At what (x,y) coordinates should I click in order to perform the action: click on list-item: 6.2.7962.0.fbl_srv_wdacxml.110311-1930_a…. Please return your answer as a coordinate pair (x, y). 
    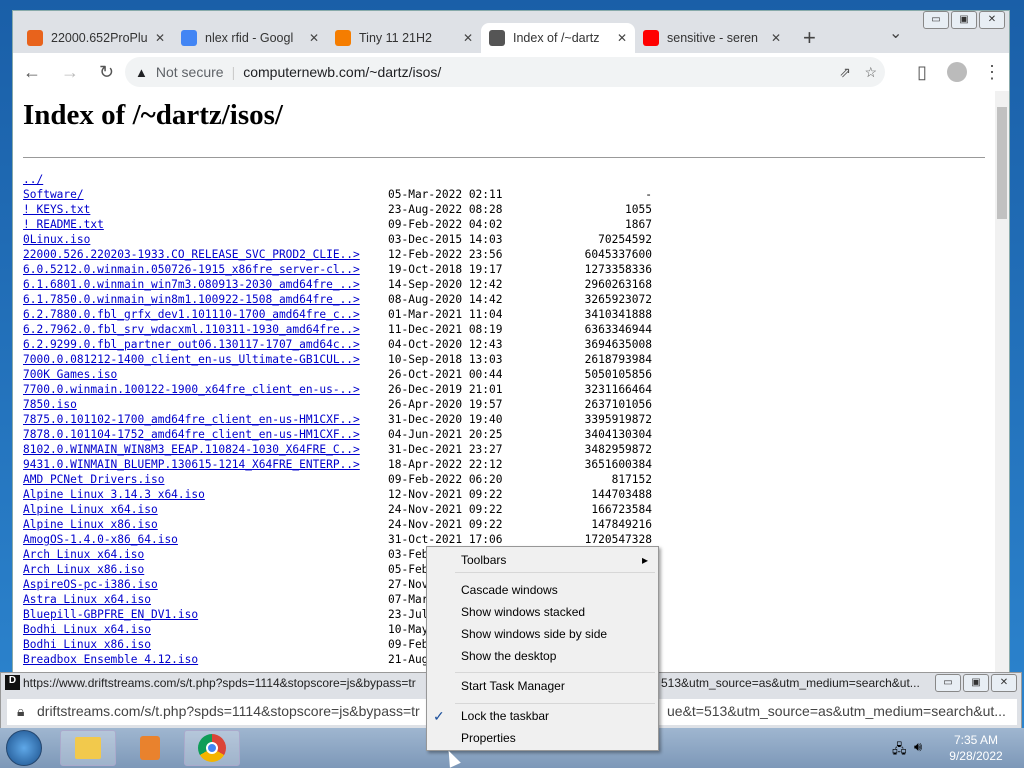
    Looking at the image, I should click on (337, 329).